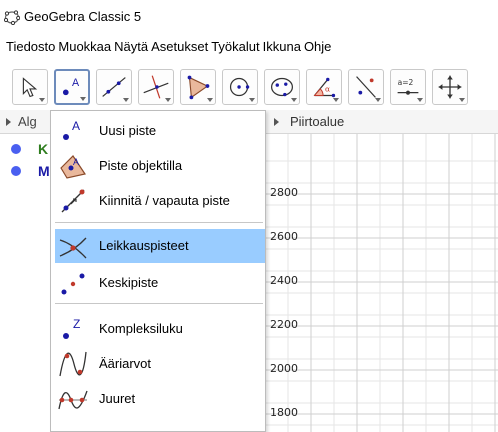 Image resolution: width=498 pixels, height=432 pixels. I want to click on toolbar: A α a=2, so click(249, 87).